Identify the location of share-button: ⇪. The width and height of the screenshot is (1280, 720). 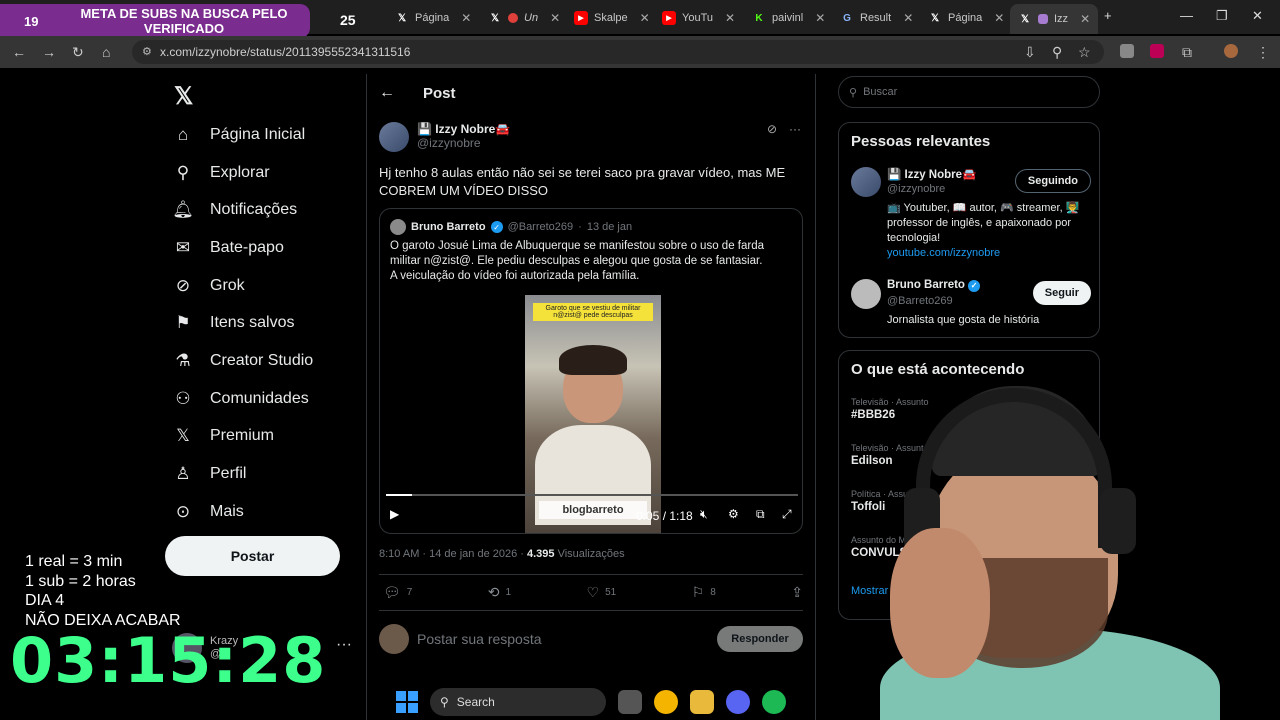
(797, 592).